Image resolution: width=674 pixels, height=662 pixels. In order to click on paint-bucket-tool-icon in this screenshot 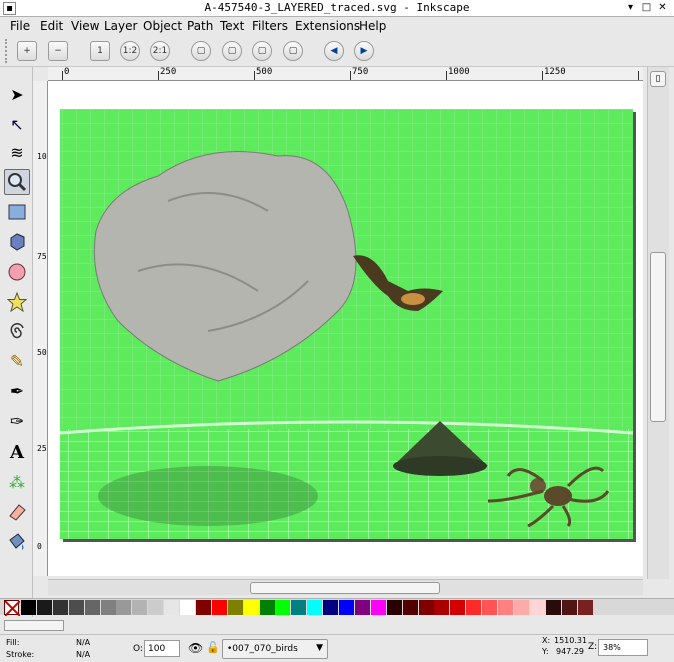, I will do `click(17, 542)`.